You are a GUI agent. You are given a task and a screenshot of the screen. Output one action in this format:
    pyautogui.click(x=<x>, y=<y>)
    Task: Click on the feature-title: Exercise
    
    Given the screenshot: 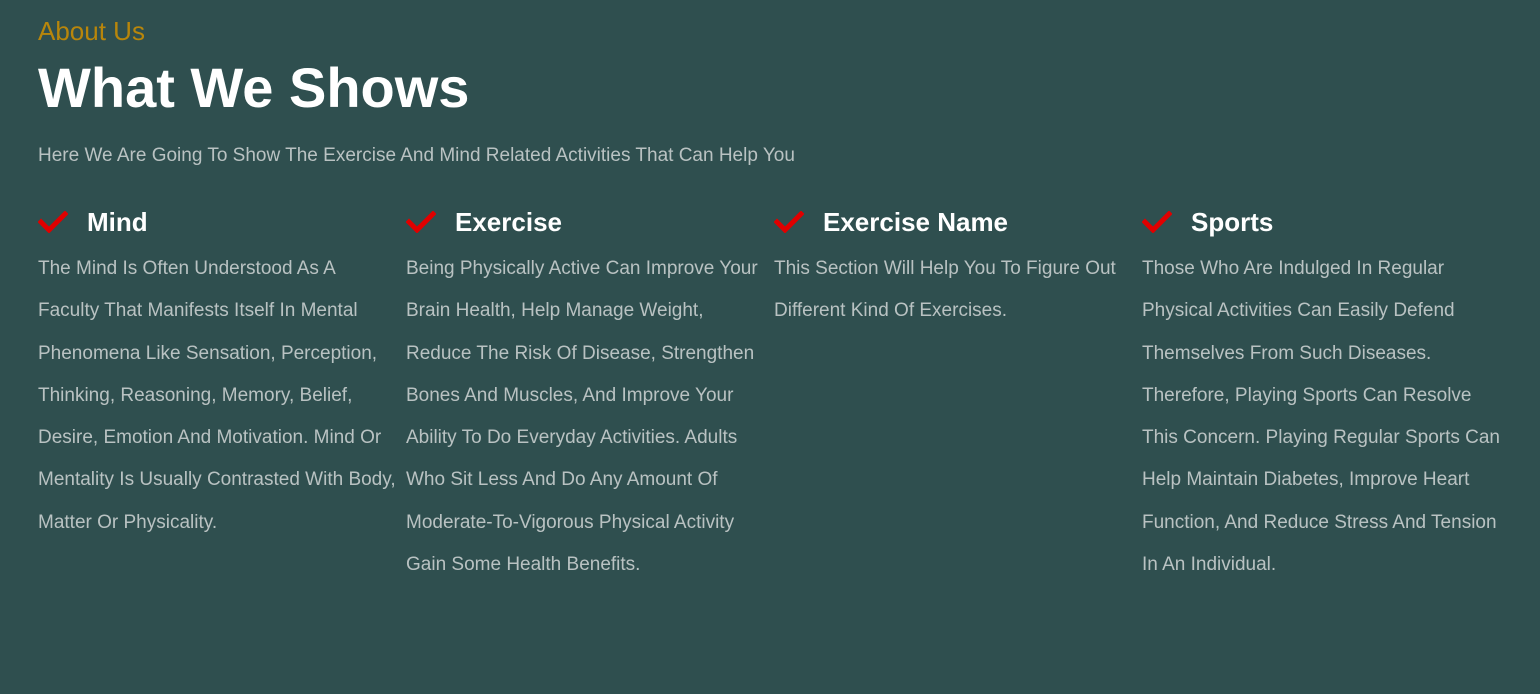 What is the action you would take?
    pyautogui.click(x=508, y=222)
    